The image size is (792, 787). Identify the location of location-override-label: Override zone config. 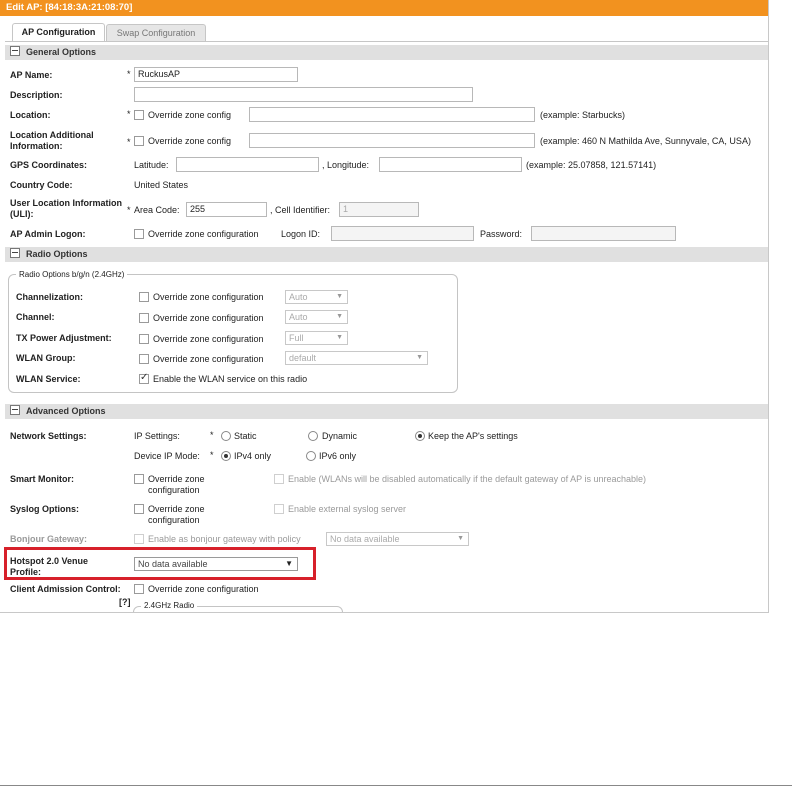
(190, 115).